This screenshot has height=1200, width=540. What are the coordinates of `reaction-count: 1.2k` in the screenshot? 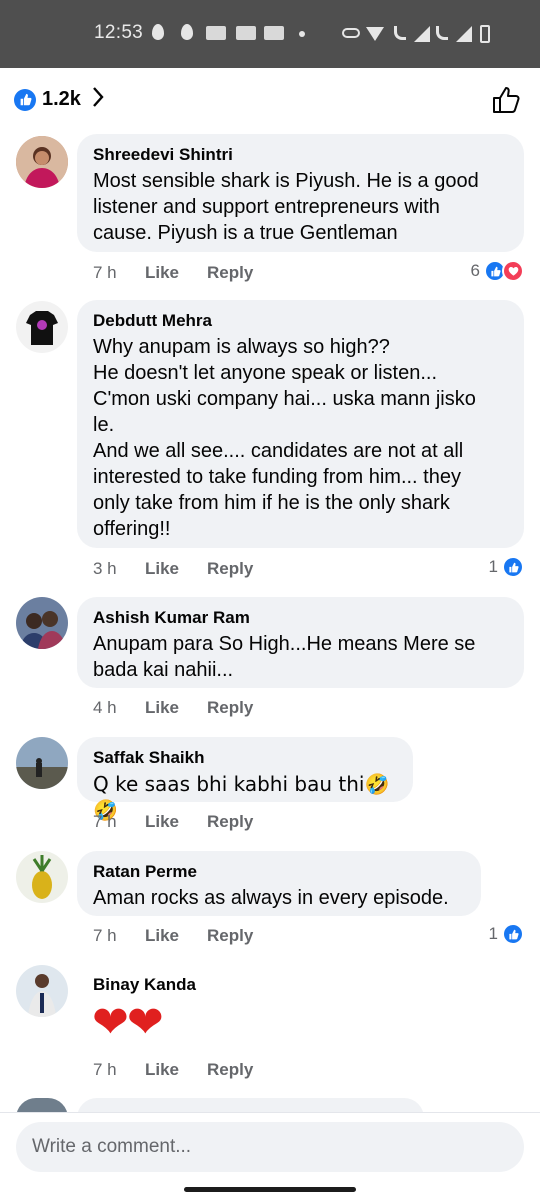 It's located at (61, 99).